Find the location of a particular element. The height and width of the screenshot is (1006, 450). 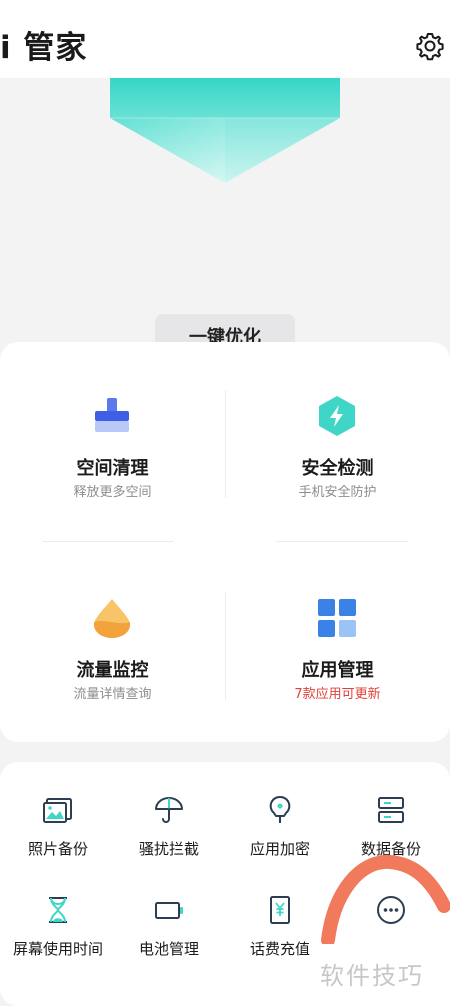

feature-security-check: 安全检测 手机安全防护 is located at coordinates (337, 432).